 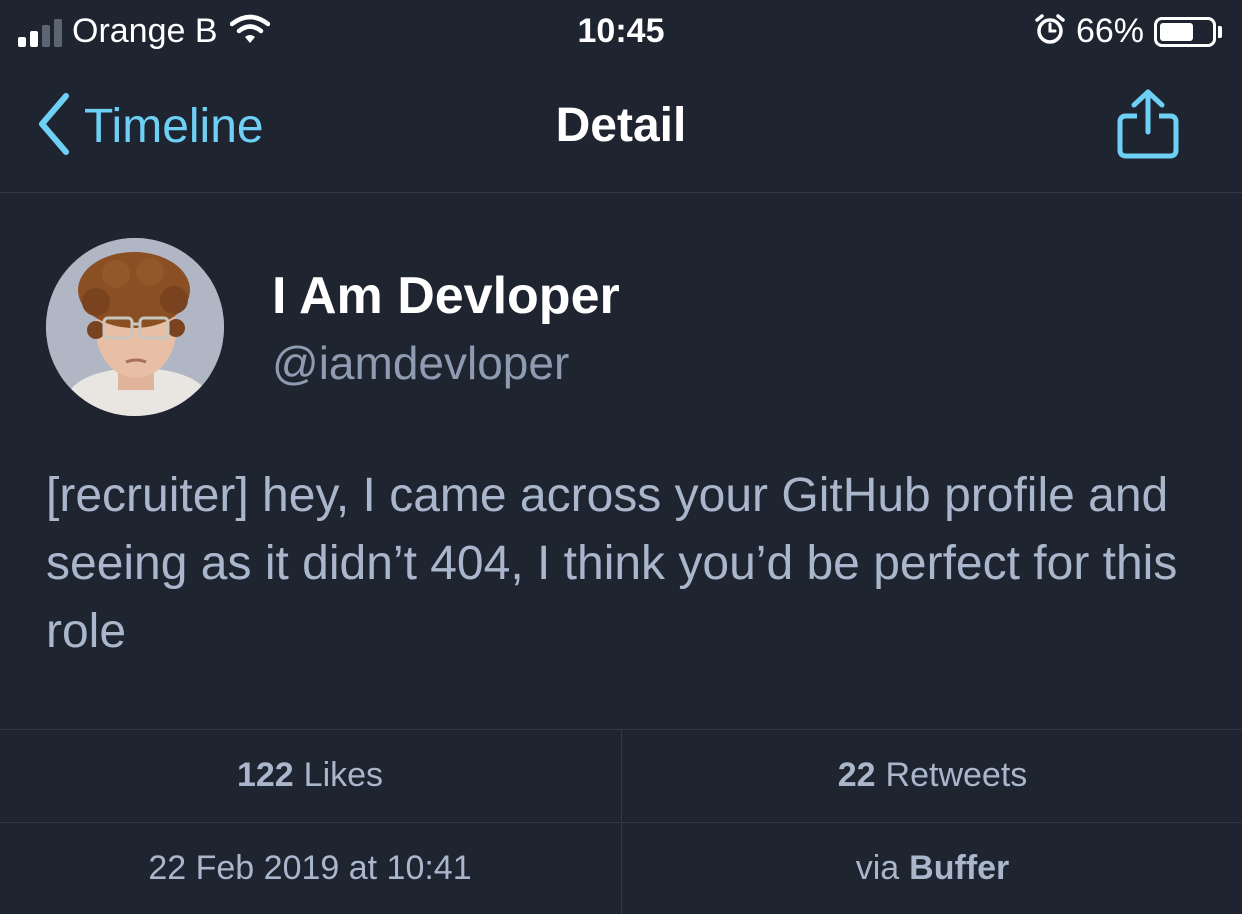 I want to click on nav-bar: Timeline Detail, so click(x=621, y=129).